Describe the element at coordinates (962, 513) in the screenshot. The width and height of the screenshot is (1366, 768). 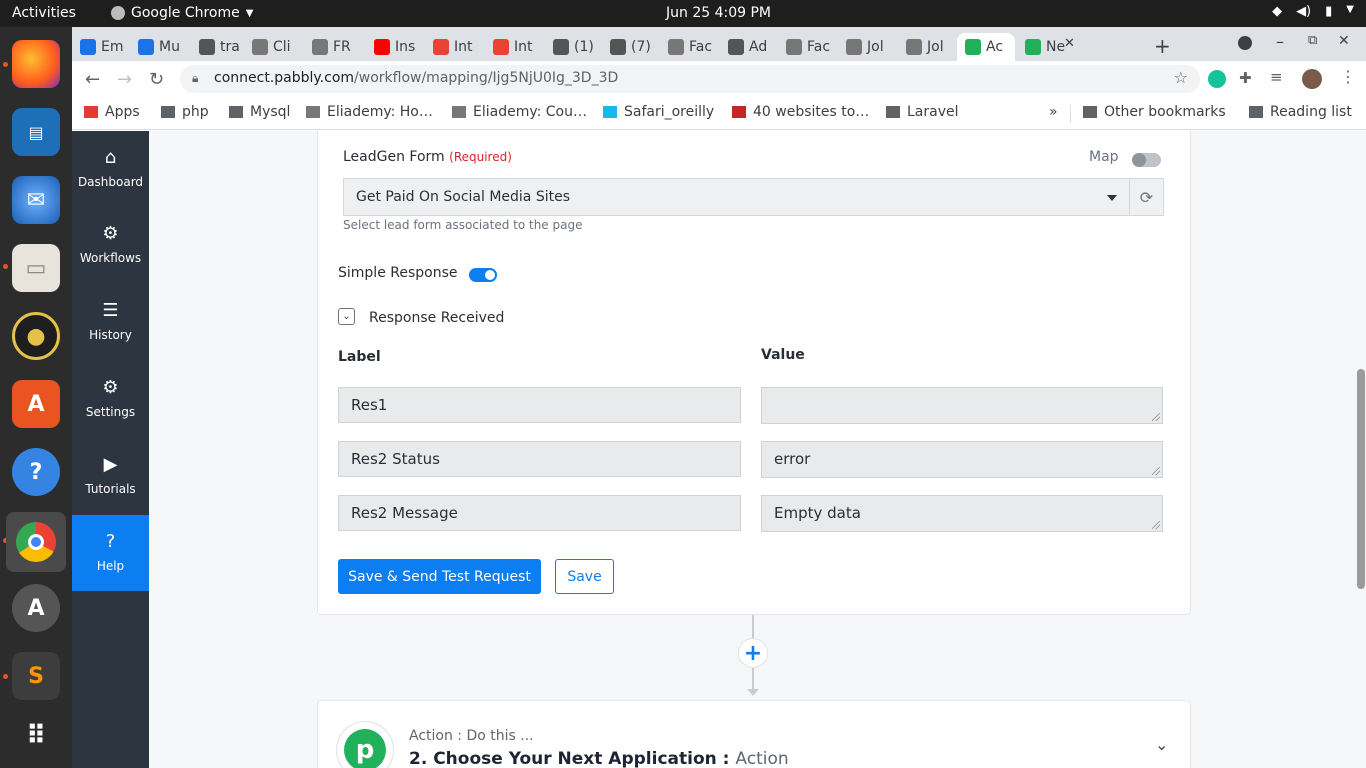
I see `response-value-field: Empty data` at that location.